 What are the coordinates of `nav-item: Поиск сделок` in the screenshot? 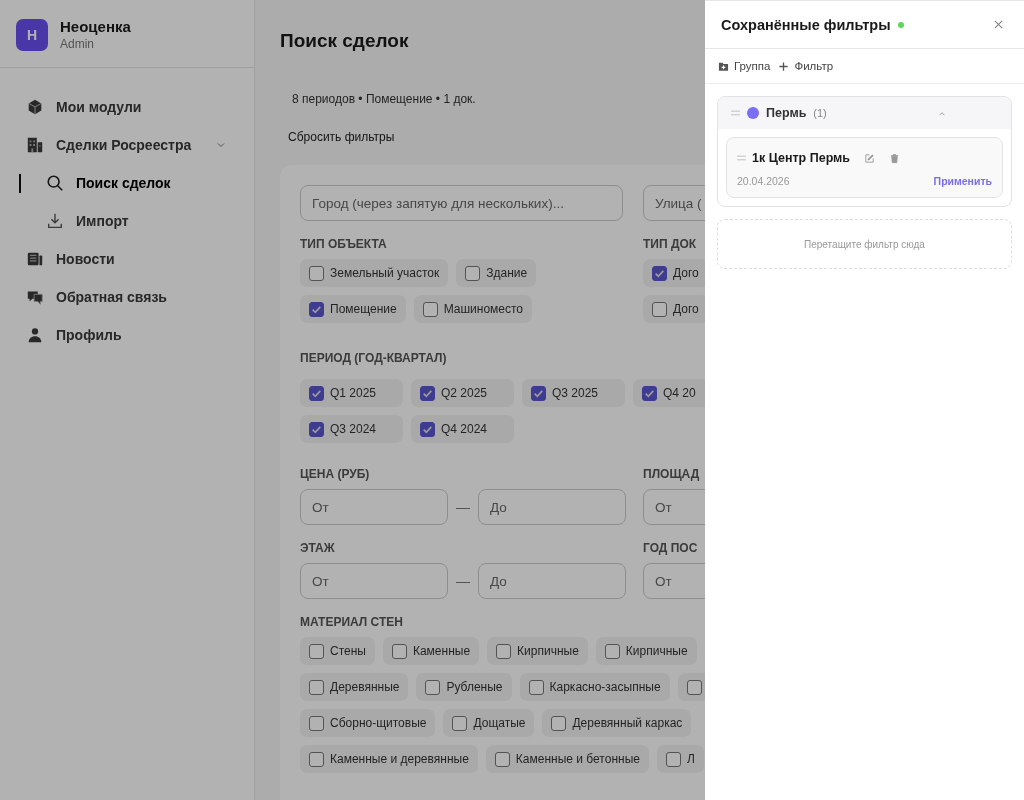 It's located at (127, 183).